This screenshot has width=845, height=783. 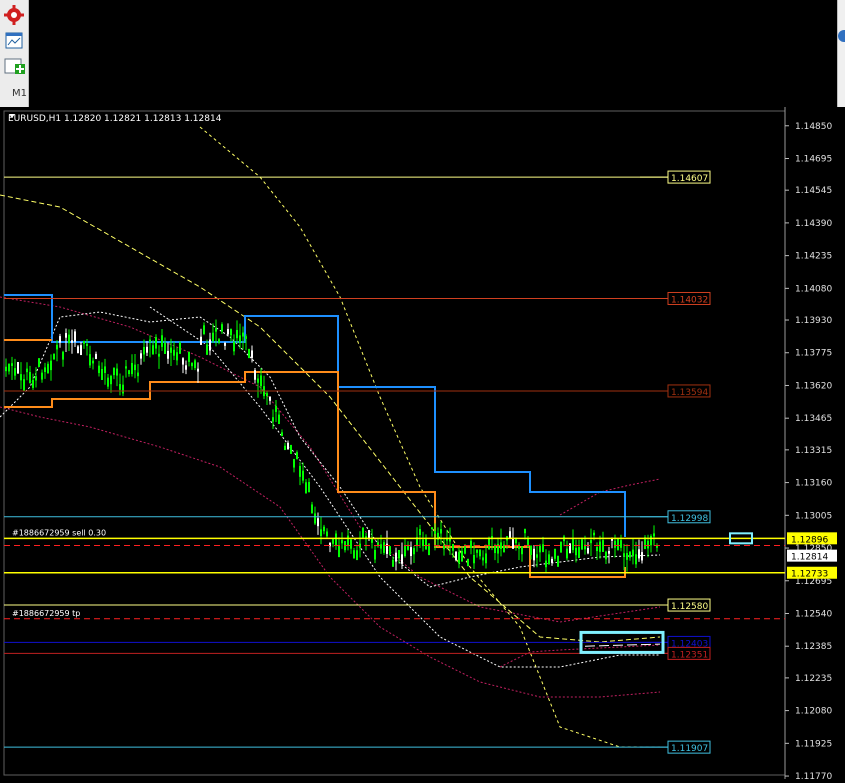 What do you see at coordinates (813, 354) in the screenshot?
I see `price-tick-label: 1.13775` at bounding box center [813, 354].